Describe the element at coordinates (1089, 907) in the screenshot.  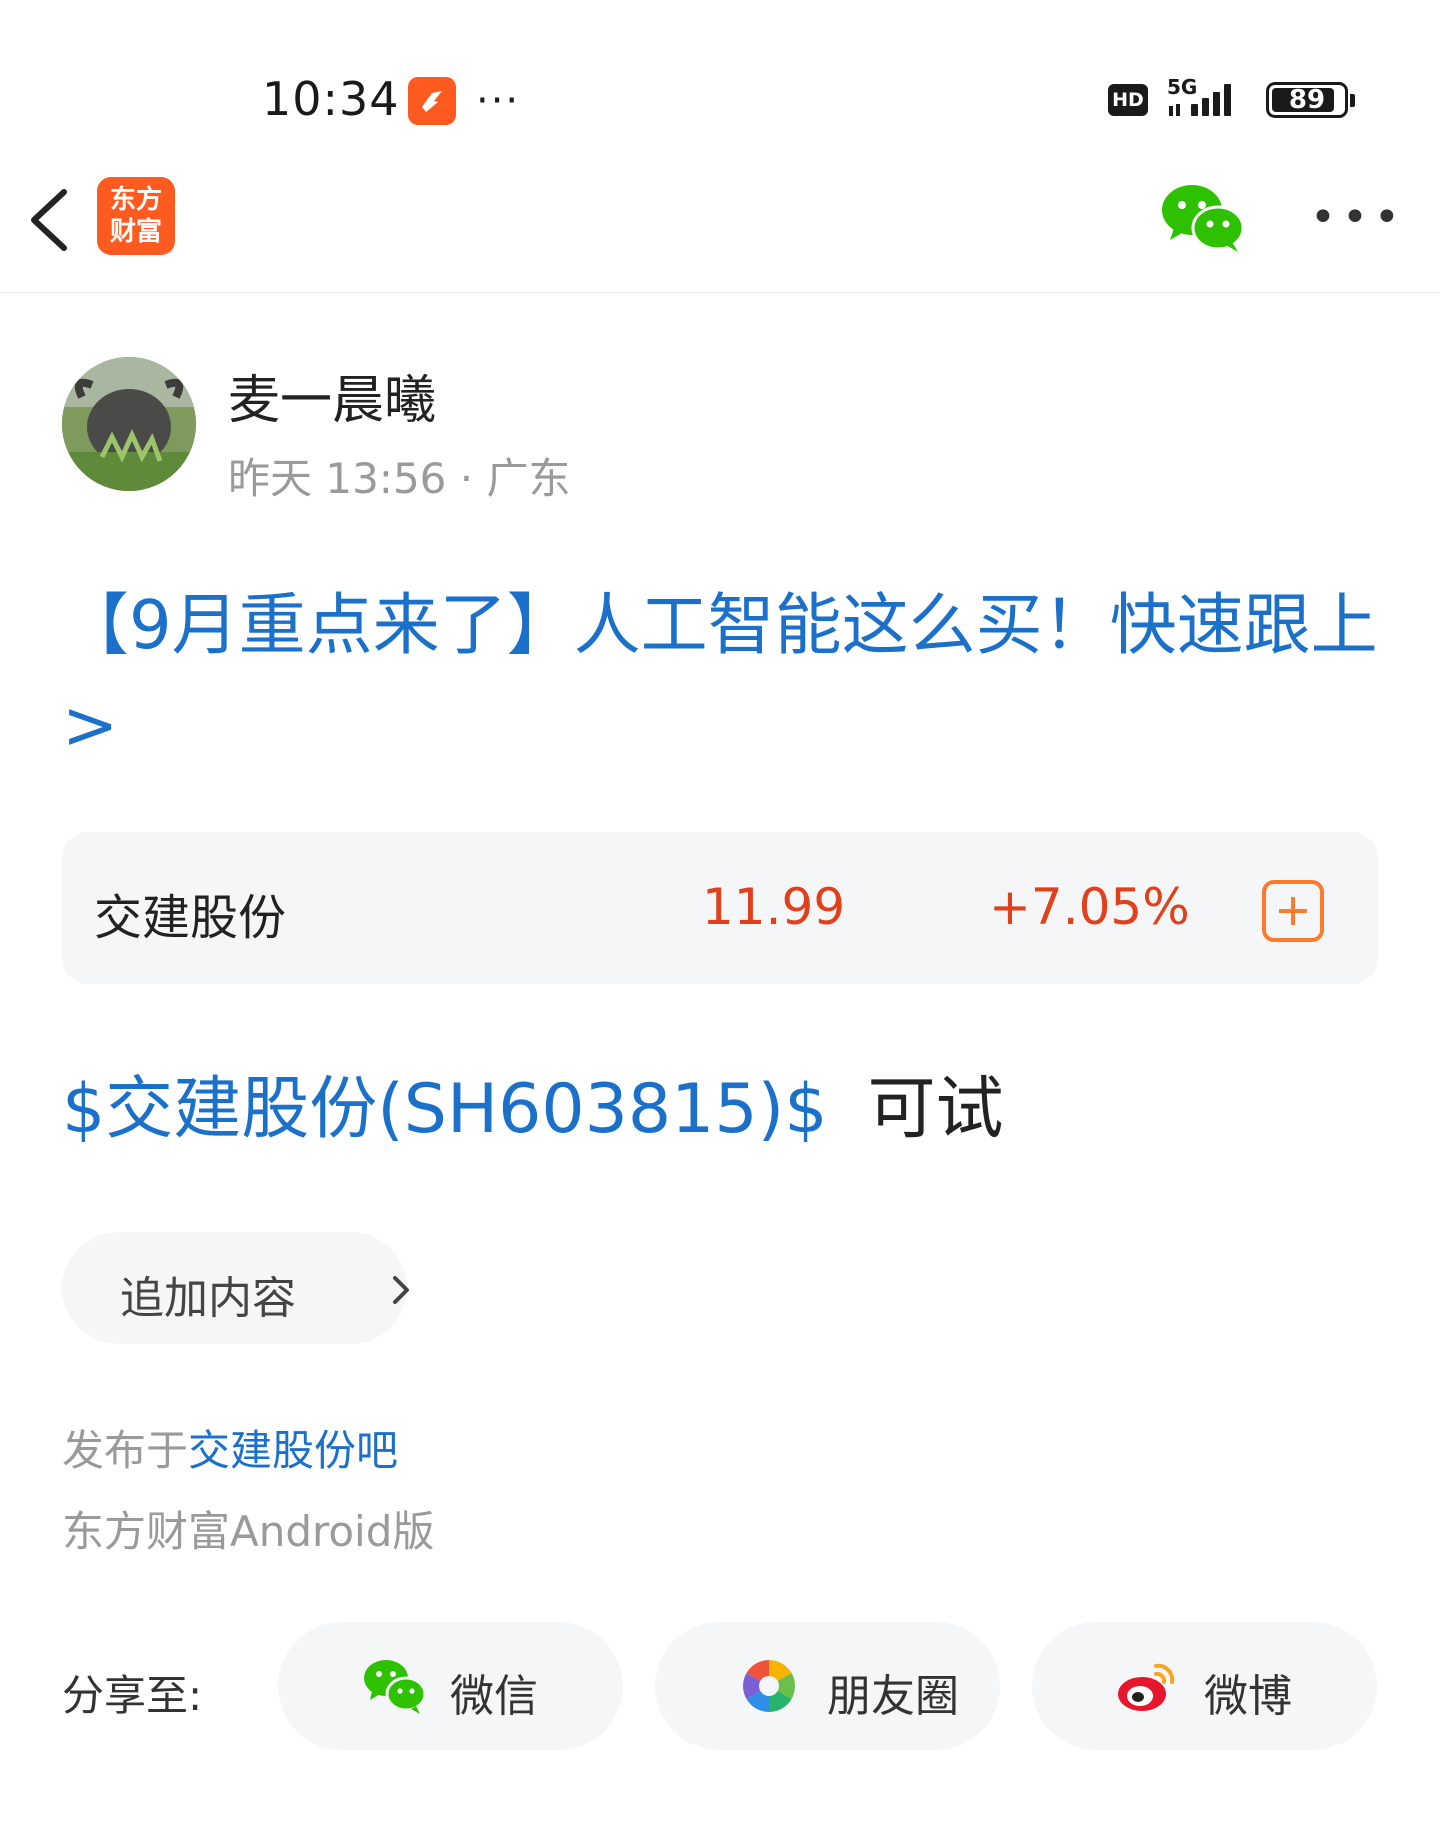
I see `stock-change: +7.05%` at that location.